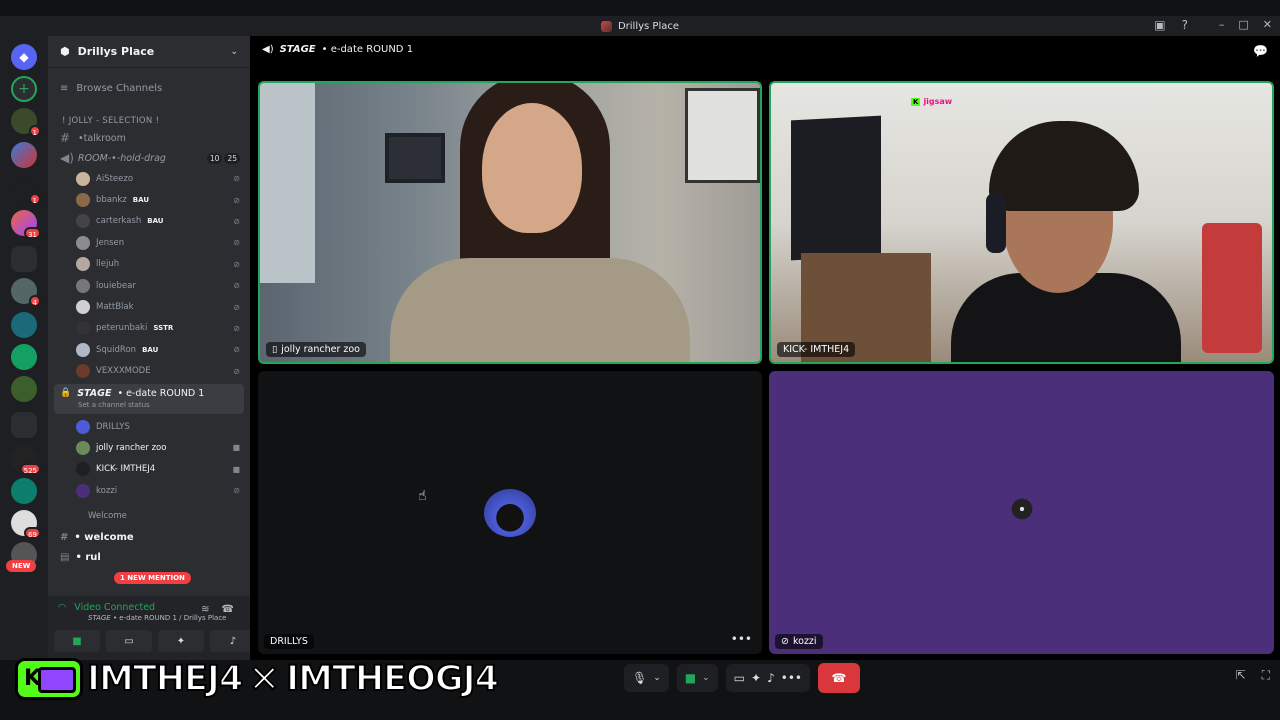 This screenshot has height=720, width=1280. Describe the element at coordinates (149, 306) in the screenshot. I see `voice-user: MattBlak ⊘` at that location.